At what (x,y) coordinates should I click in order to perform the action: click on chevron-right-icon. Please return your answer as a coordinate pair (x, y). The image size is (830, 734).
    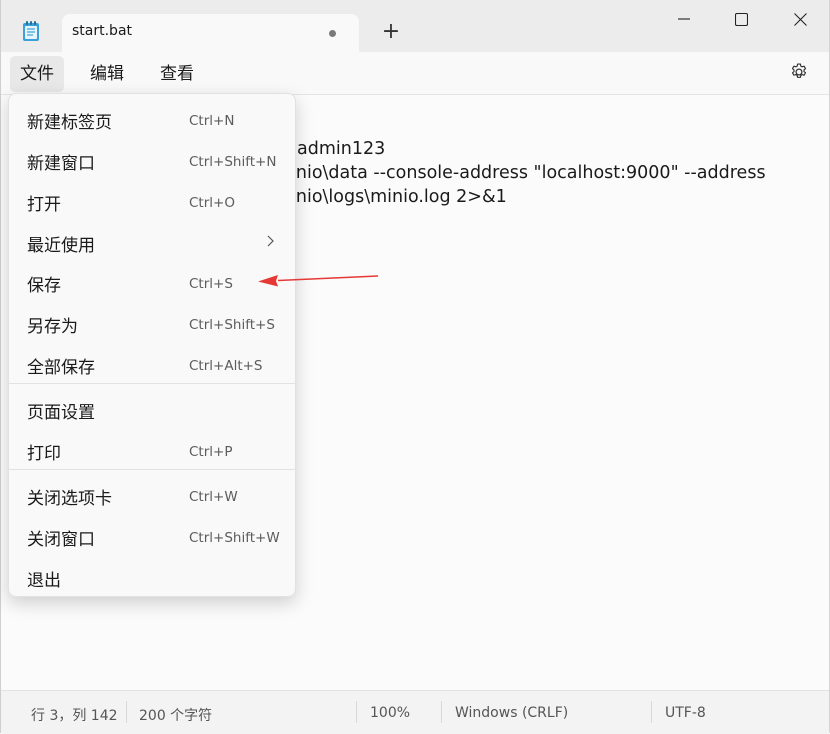
    Looking at the image, I should click on (270, 241).